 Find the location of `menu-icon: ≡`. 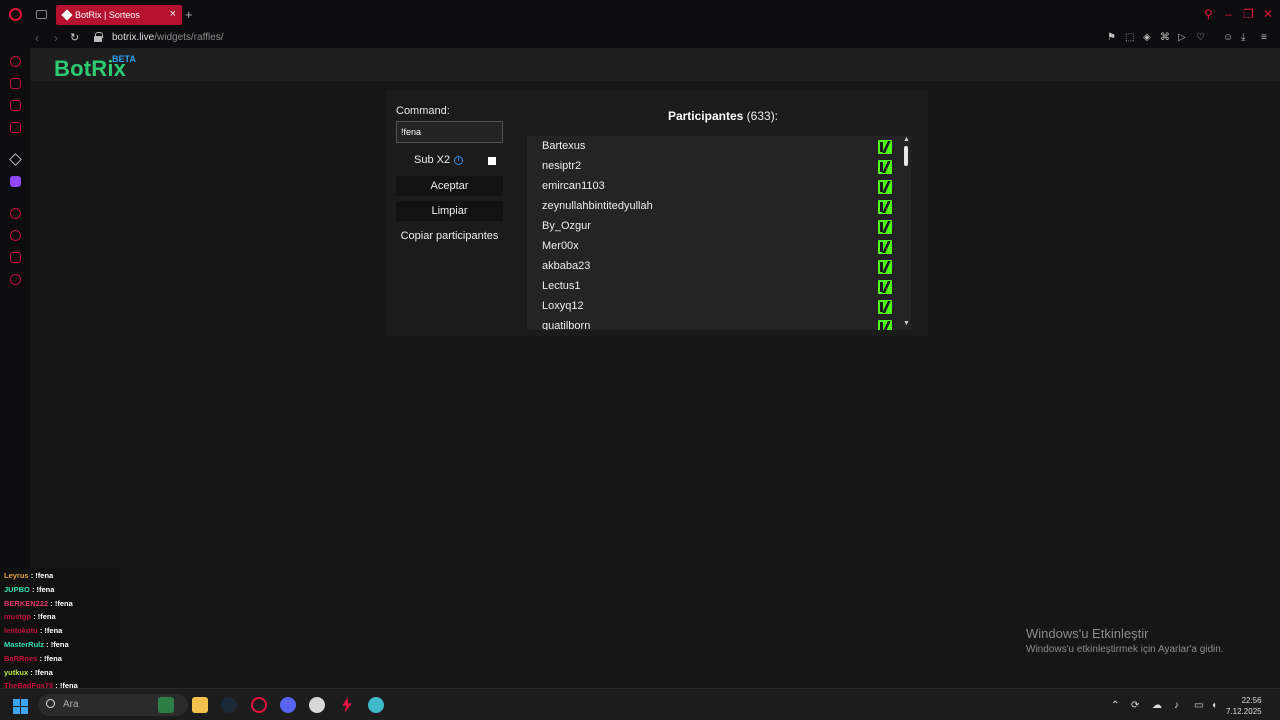

menu-icon: ≡ is located at coordinates (1264, 37).